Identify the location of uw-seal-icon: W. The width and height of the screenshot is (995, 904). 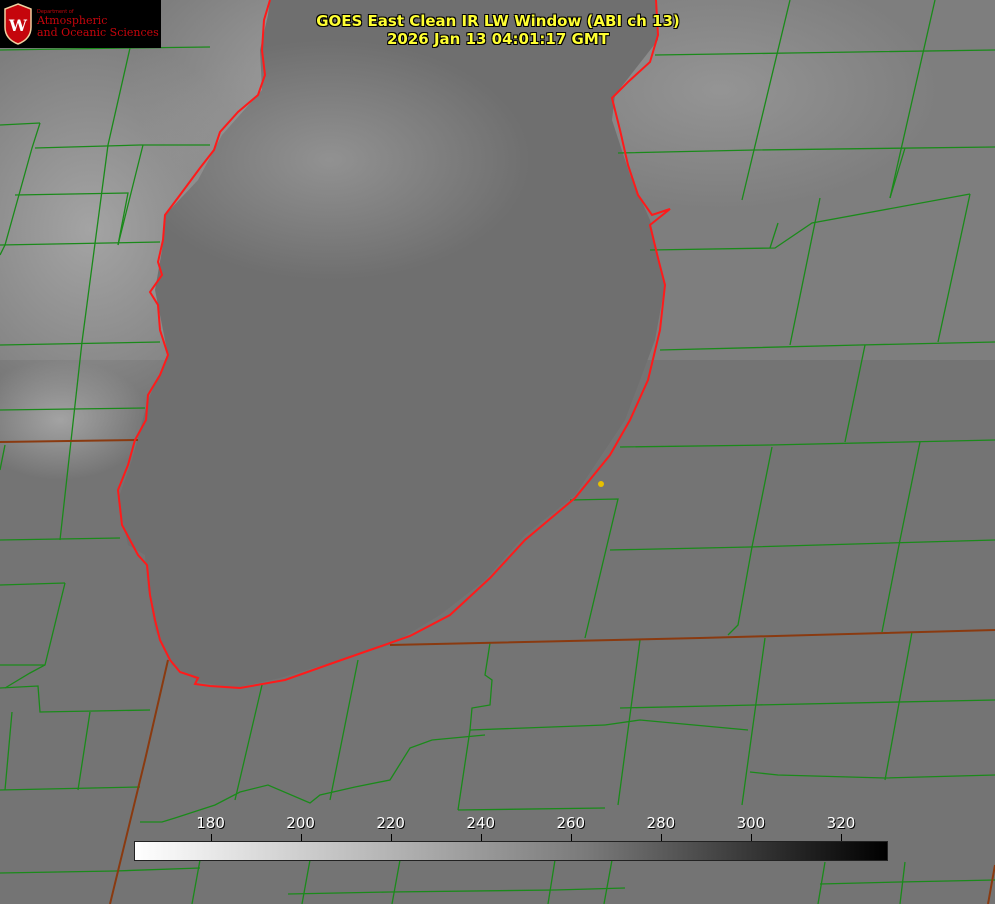
(18, 24).